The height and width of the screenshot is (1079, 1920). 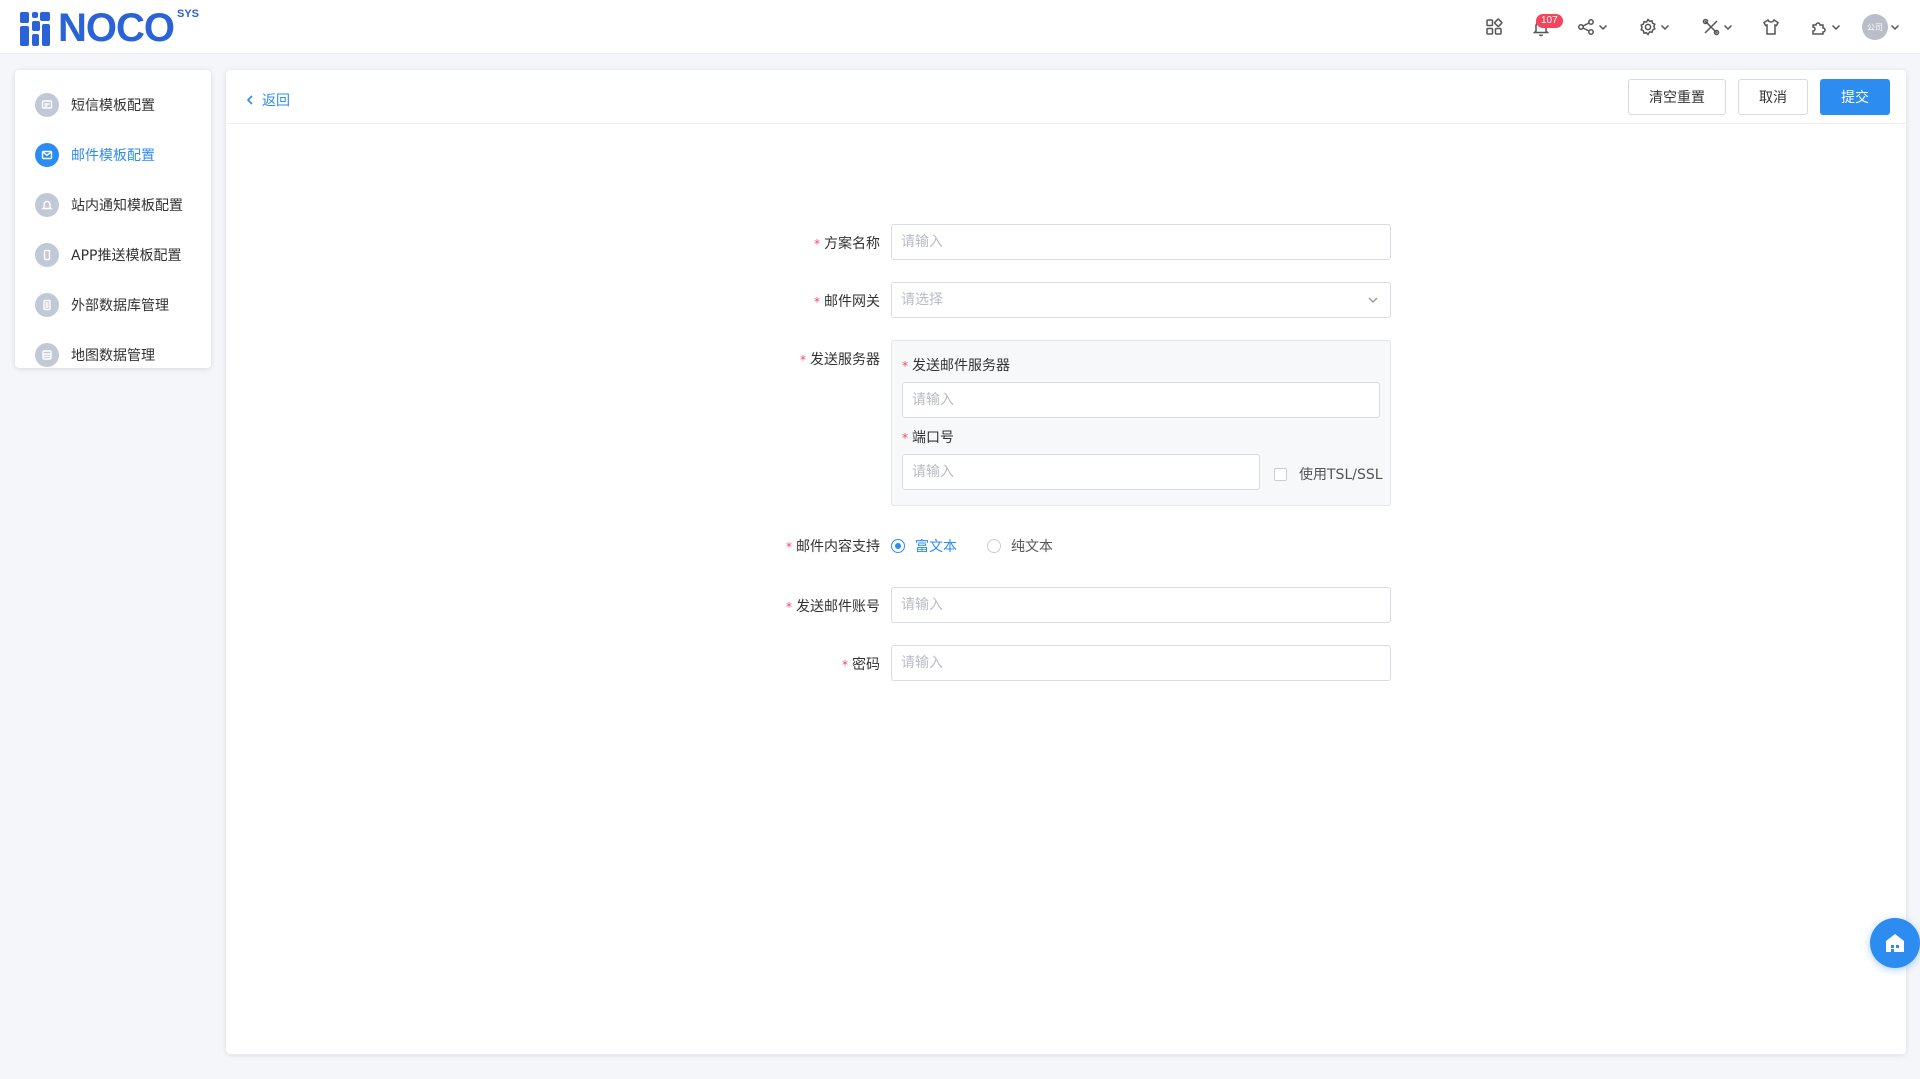 I want to click on reset-button: 清空重置, so click(x=1677, y=96).